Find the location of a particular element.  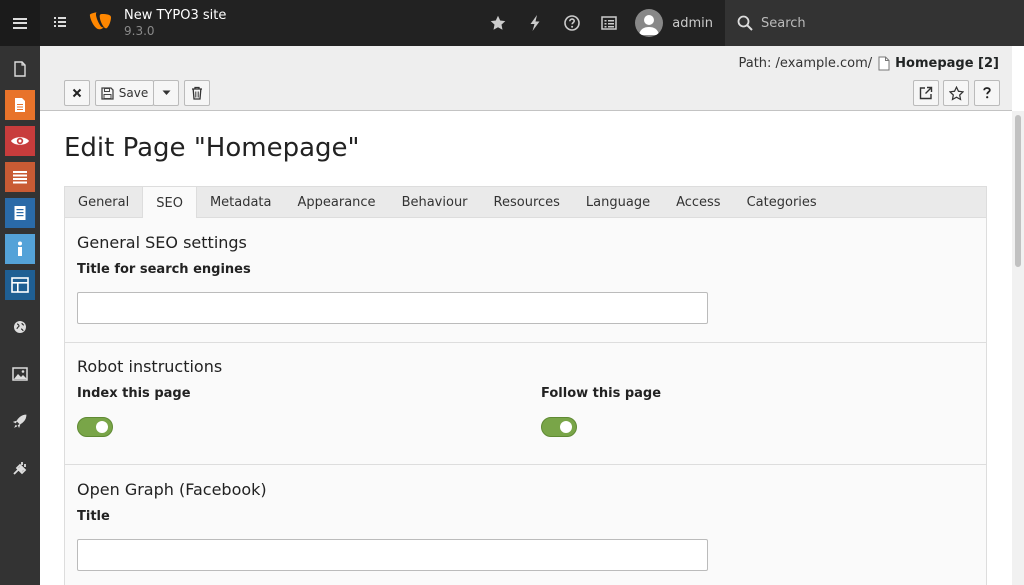

tab-label: Metadata is located at coordinates (240, 202).